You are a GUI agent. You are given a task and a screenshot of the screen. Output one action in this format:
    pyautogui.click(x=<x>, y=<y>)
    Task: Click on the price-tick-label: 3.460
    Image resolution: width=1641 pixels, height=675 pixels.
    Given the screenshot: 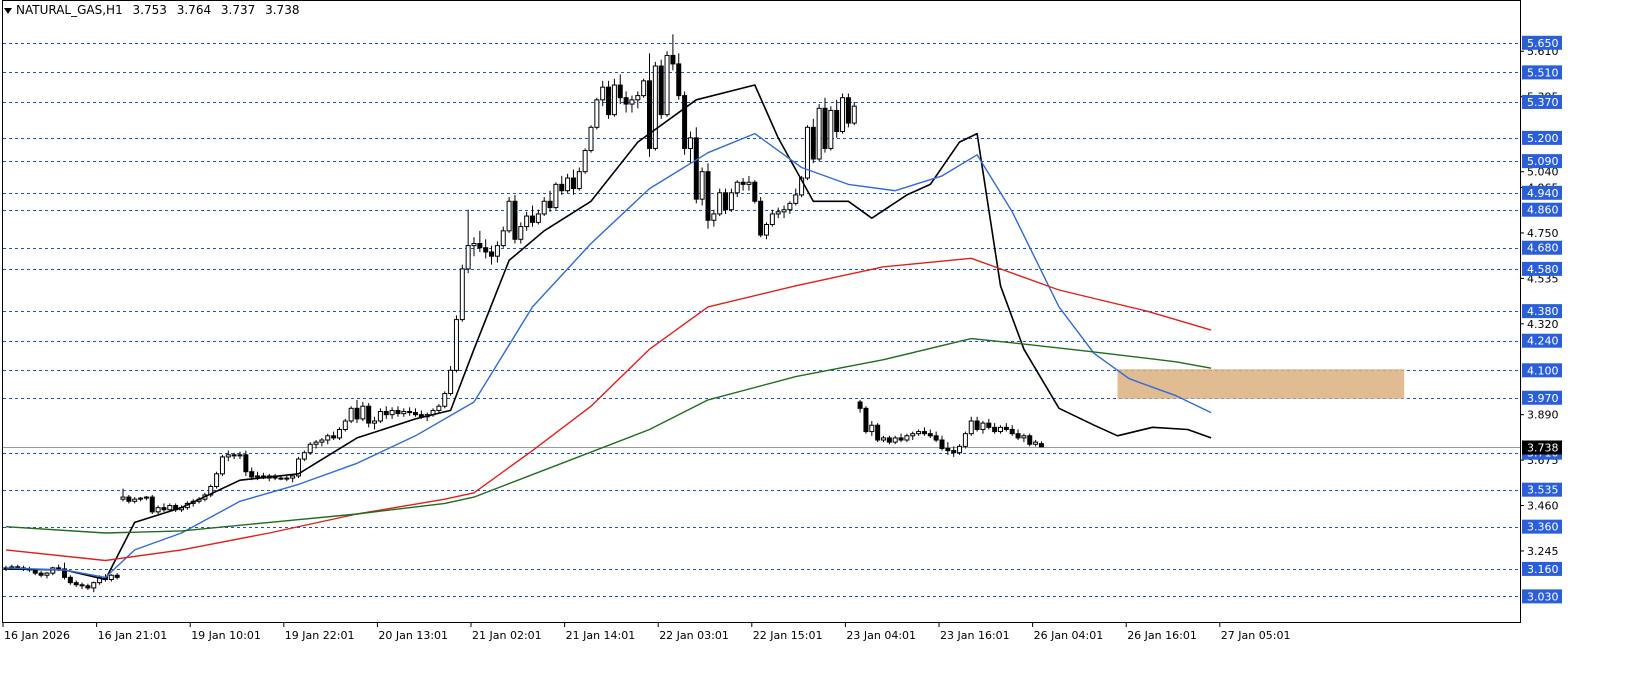 What is the action you would take?
    pyautogui.click(x=1543, y=506)
    